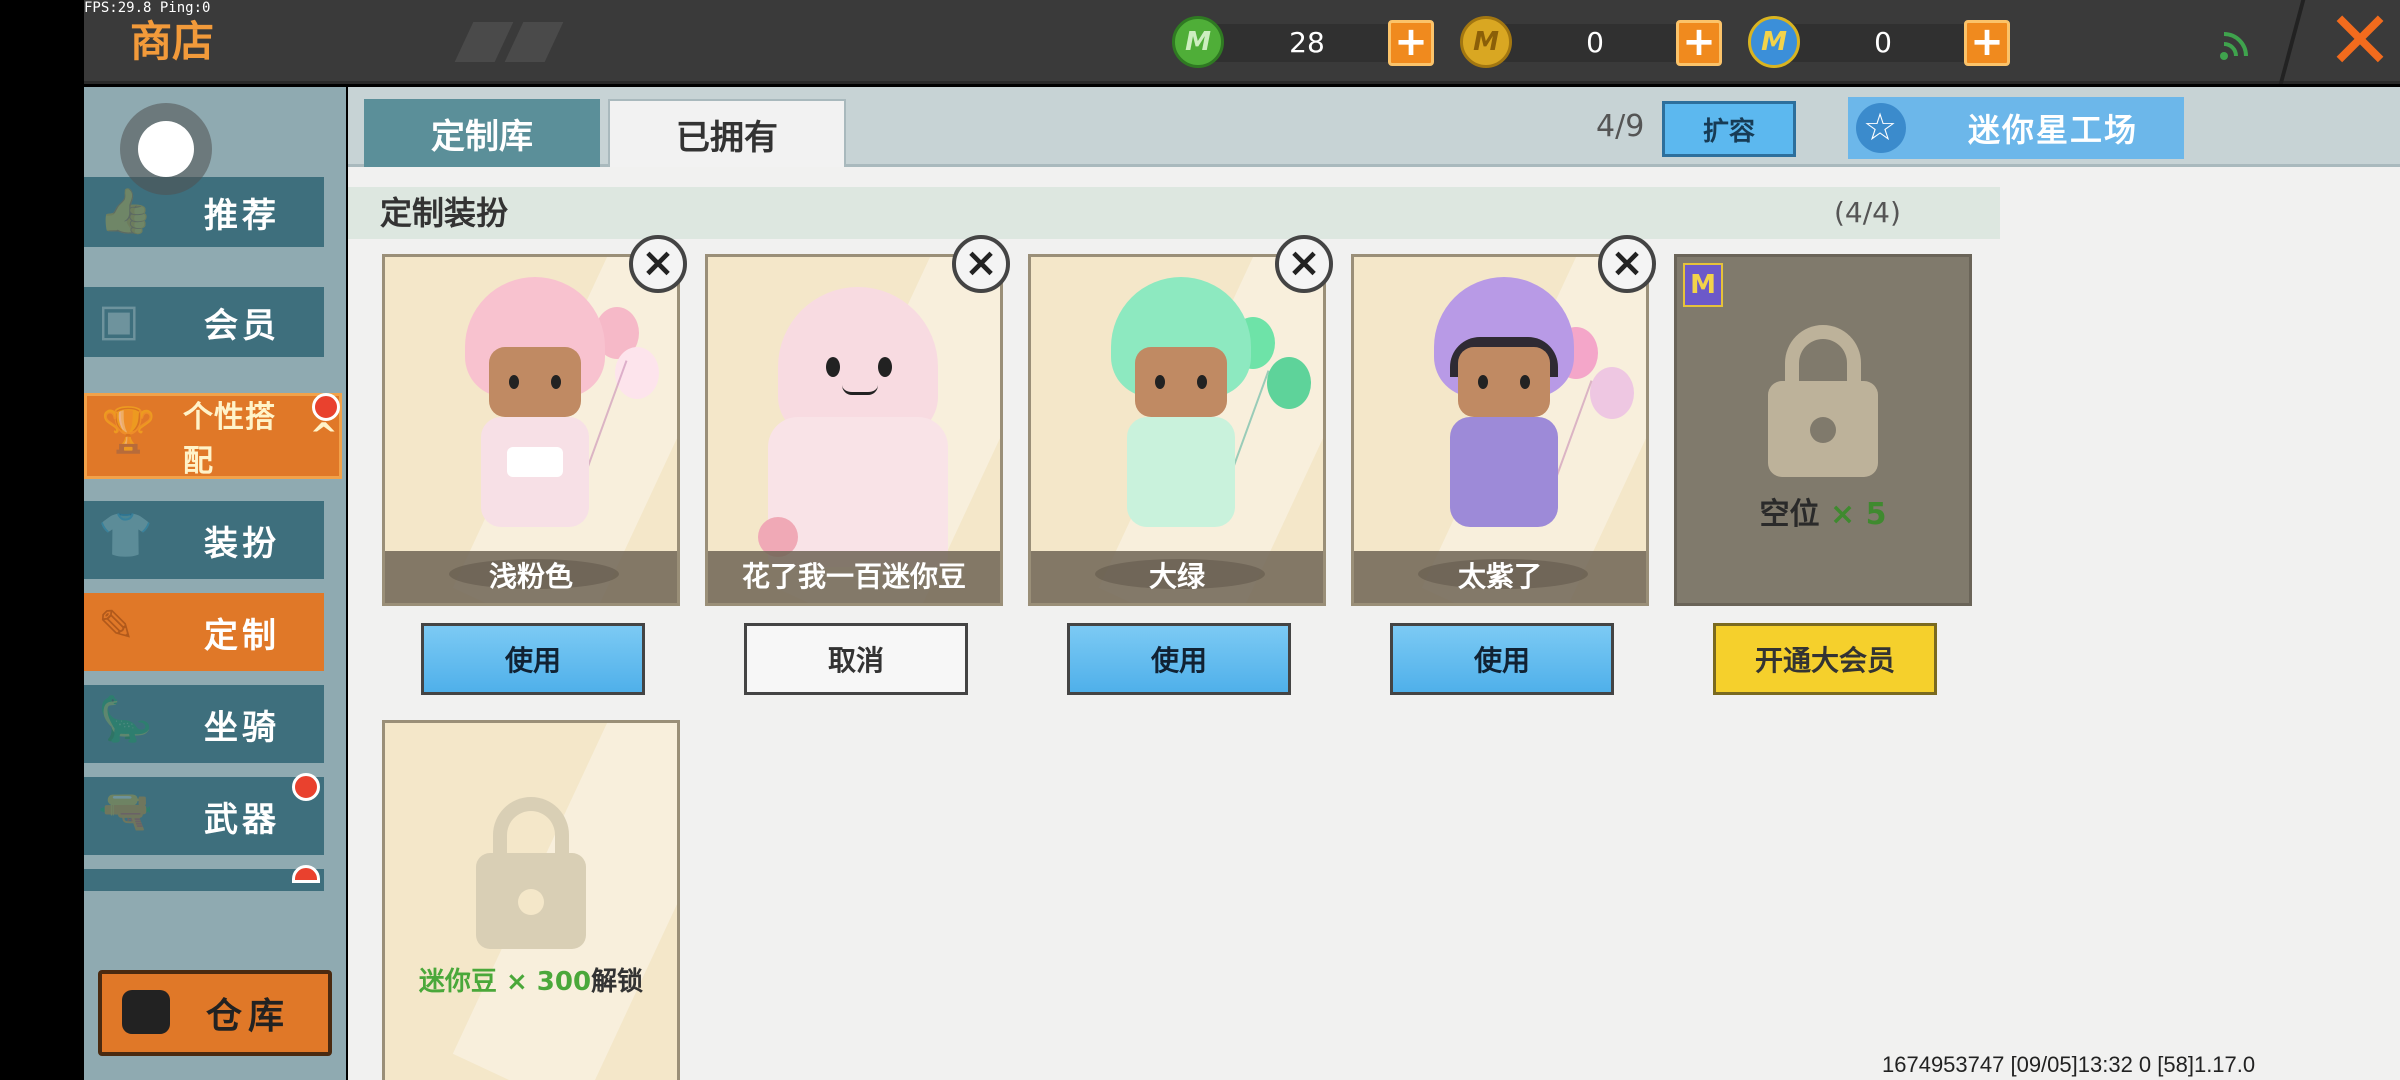  I want to click on signal-icon, so click(2234, 46).